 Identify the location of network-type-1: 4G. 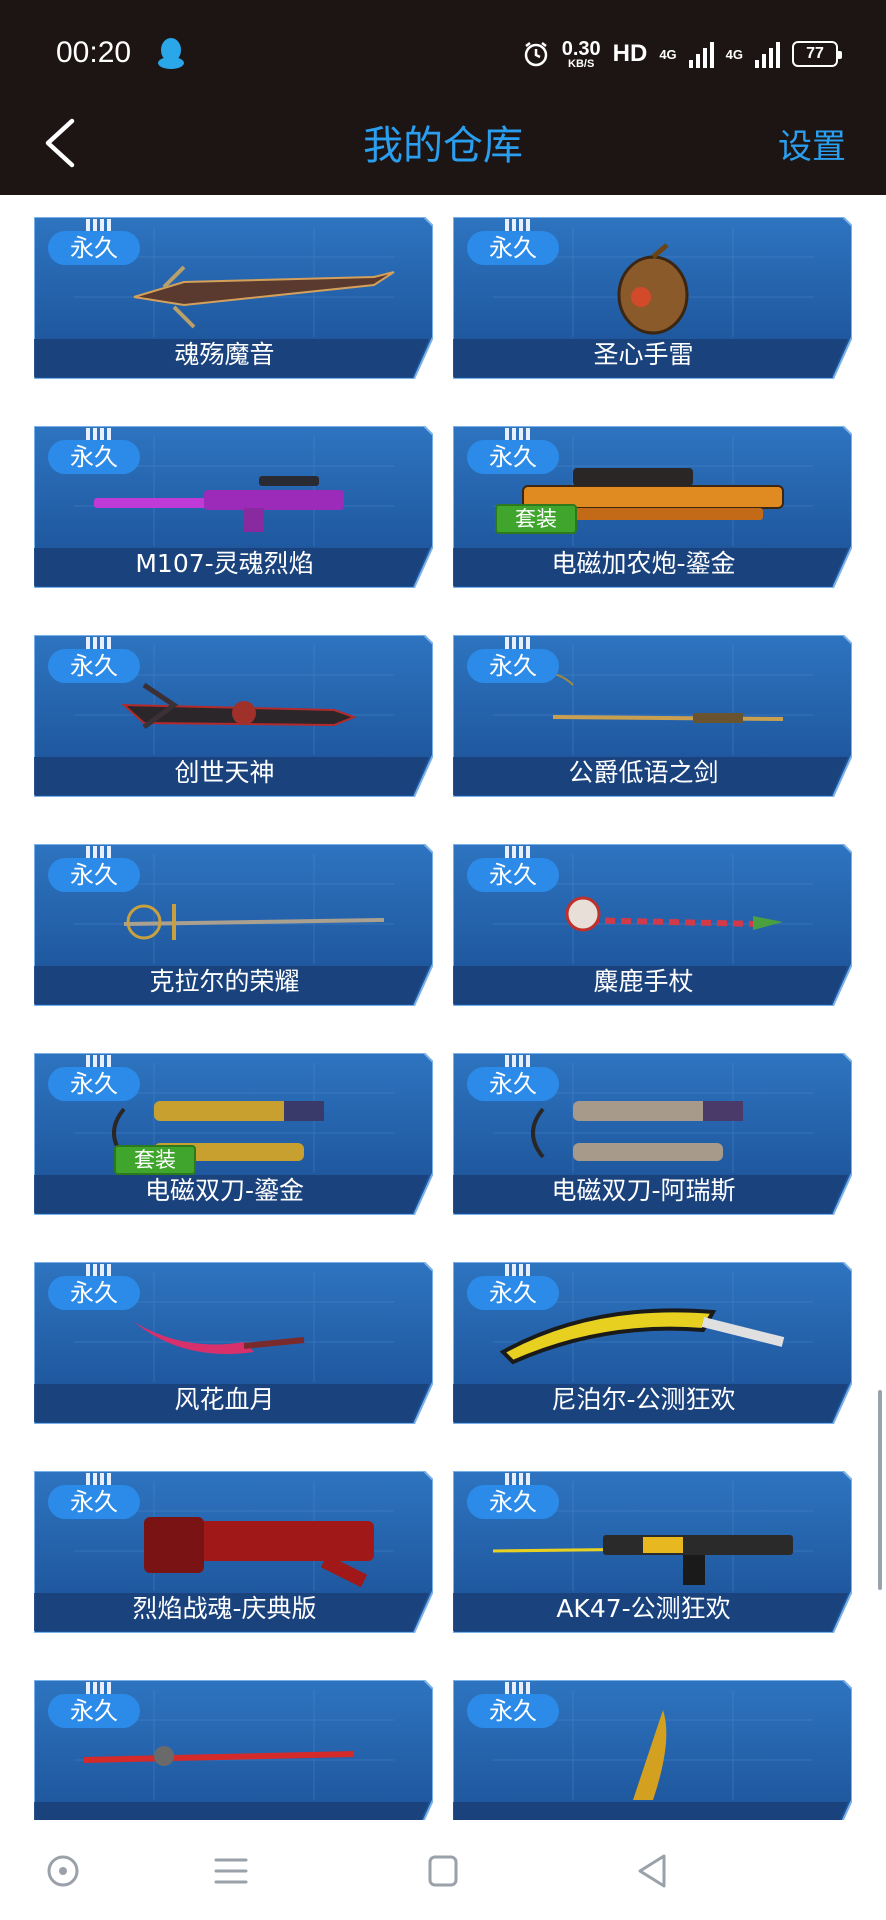
(668, 54).